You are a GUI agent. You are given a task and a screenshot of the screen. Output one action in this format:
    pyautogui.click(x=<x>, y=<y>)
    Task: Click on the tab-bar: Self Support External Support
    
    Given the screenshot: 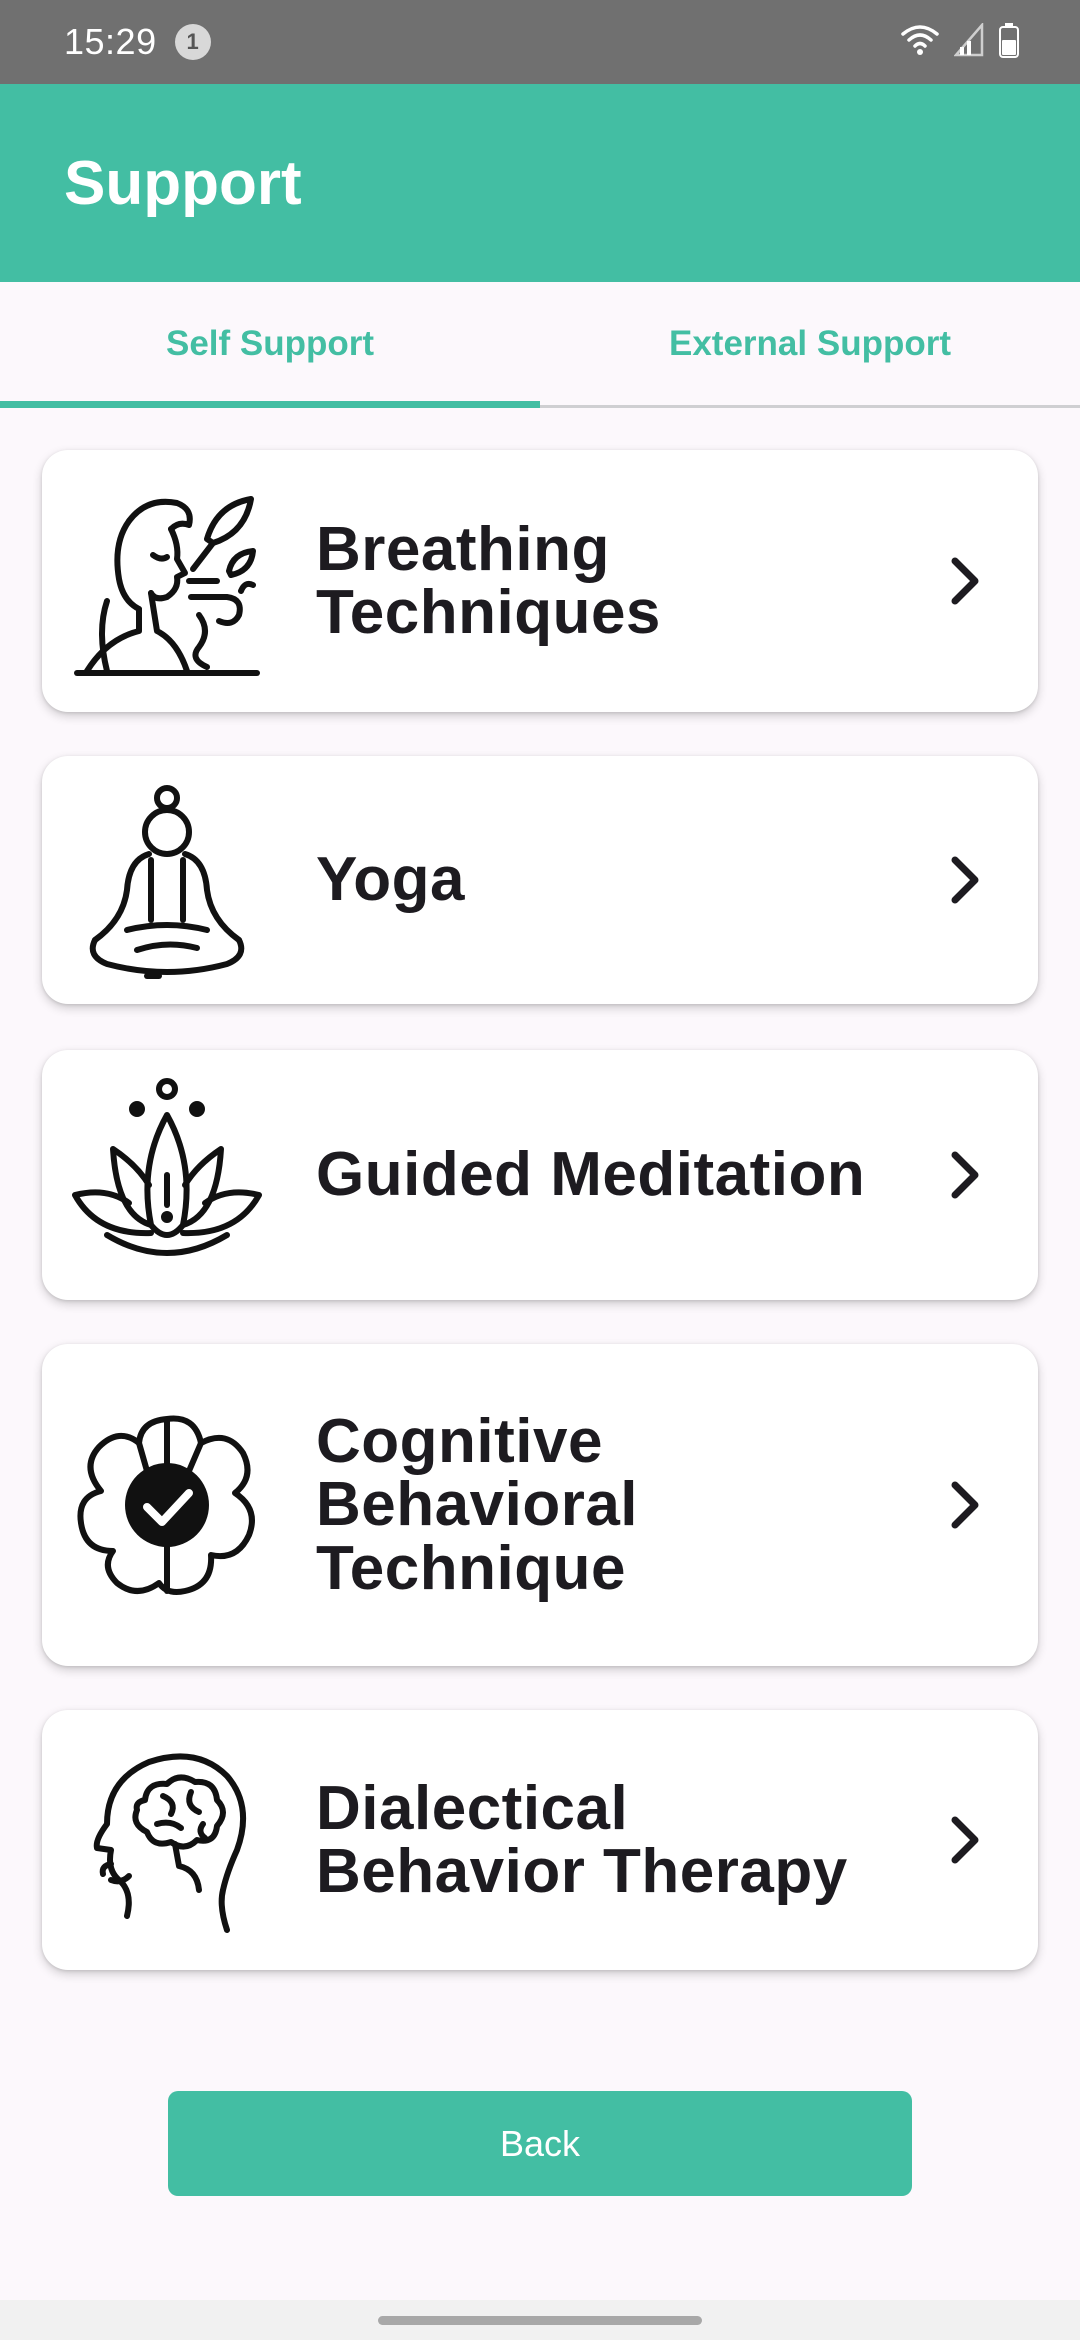 What is the action you would take?
    pyautogui.click(x=540, y=345)
    